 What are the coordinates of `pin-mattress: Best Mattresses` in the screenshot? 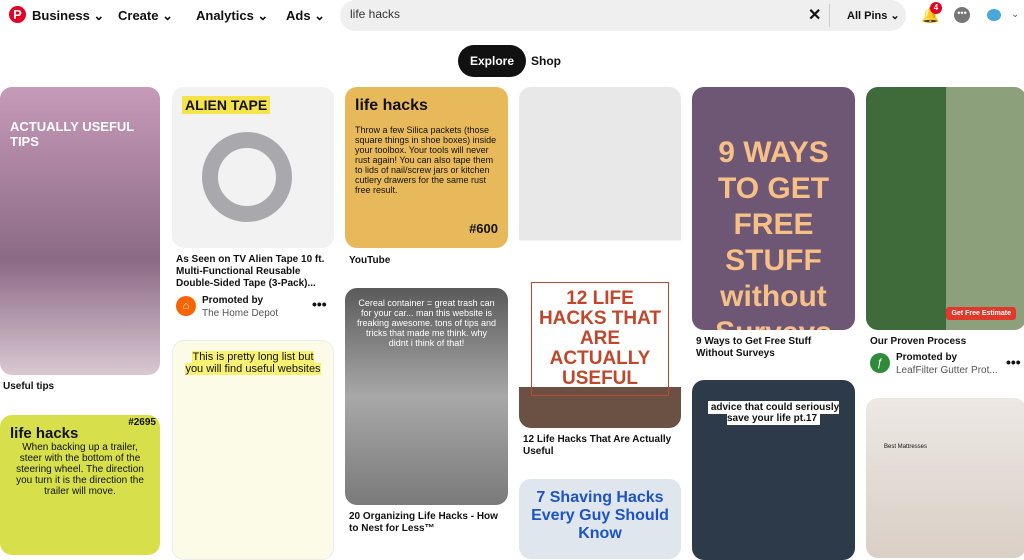 It's located at (945, 478).